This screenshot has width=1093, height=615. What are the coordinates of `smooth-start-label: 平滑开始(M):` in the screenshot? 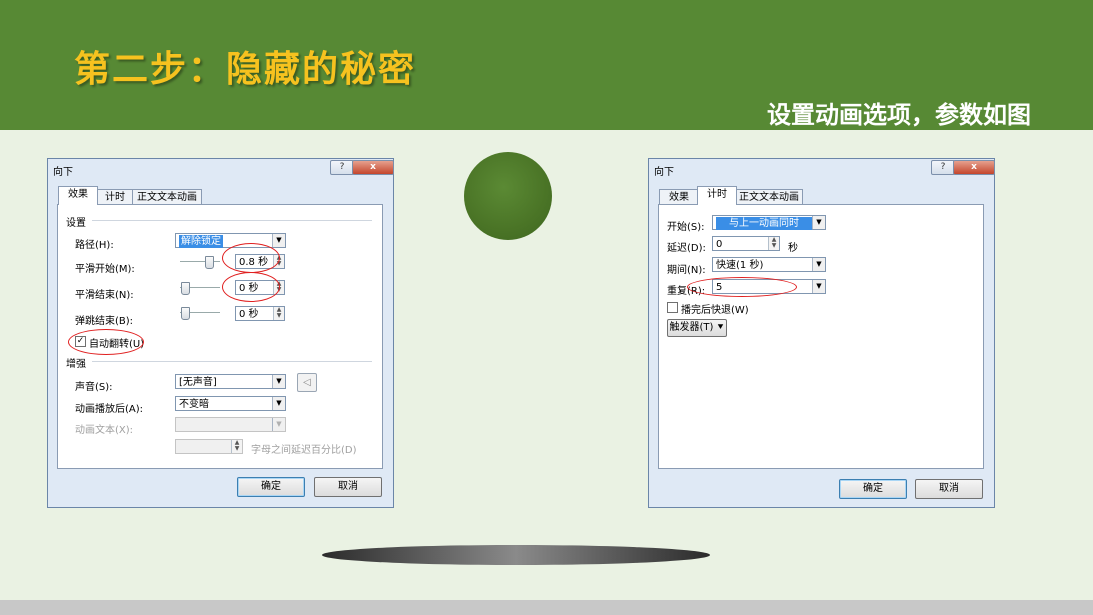 It's located at (105, 269).